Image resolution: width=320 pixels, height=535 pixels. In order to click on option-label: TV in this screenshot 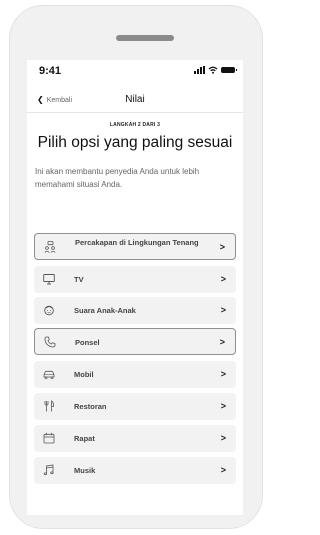, I will do `click(79, 279)`.